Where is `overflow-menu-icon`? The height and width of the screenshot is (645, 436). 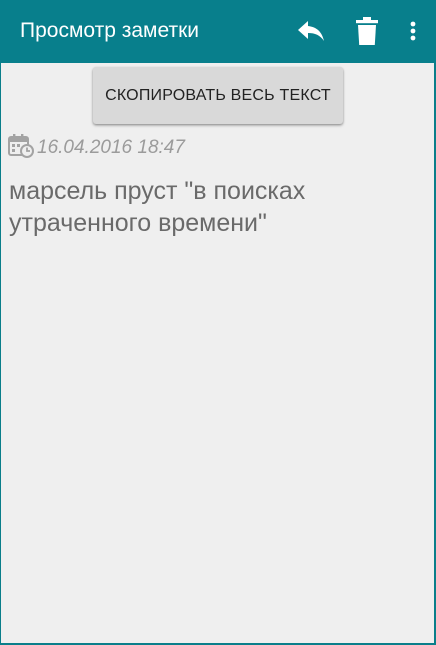 overflow-menu-icon is located at coordinates (413, 31).